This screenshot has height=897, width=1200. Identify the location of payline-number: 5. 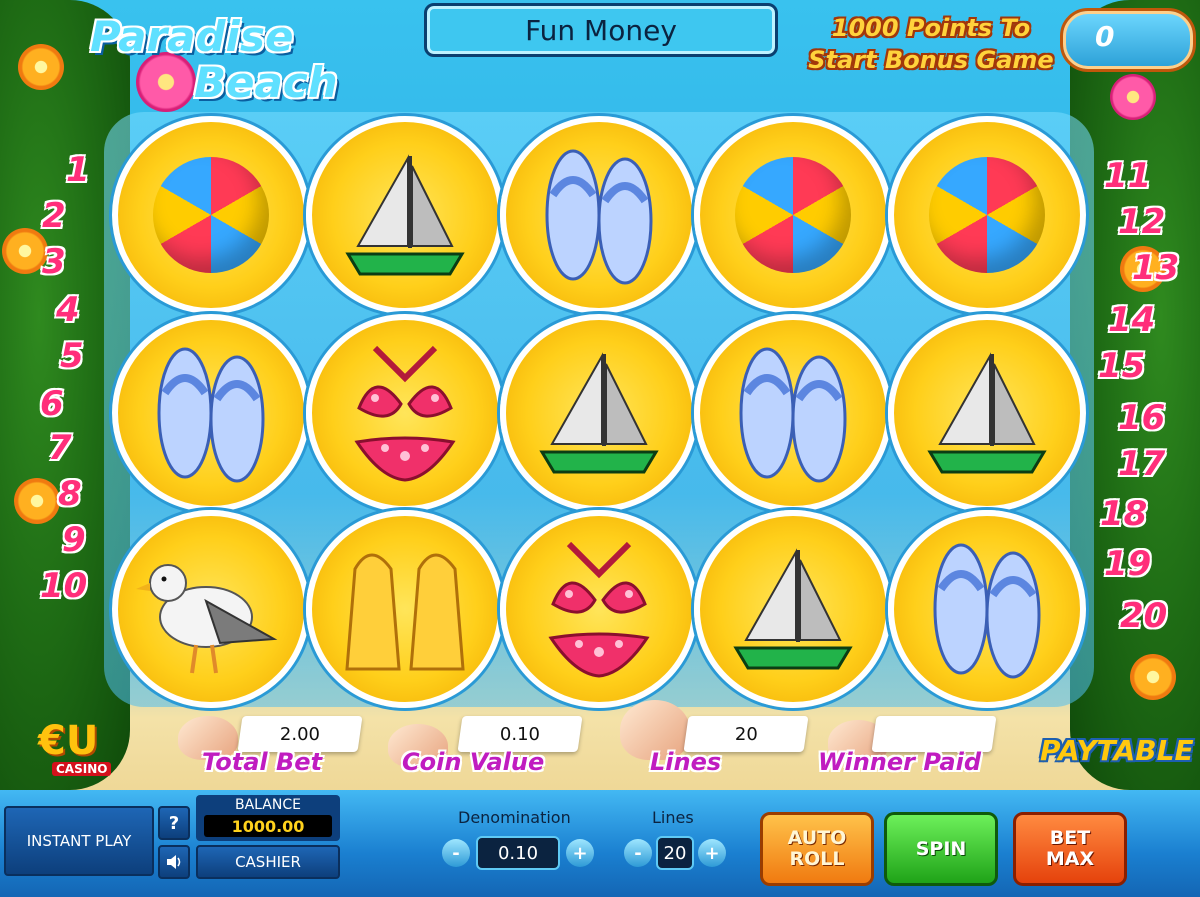
(72, 356).